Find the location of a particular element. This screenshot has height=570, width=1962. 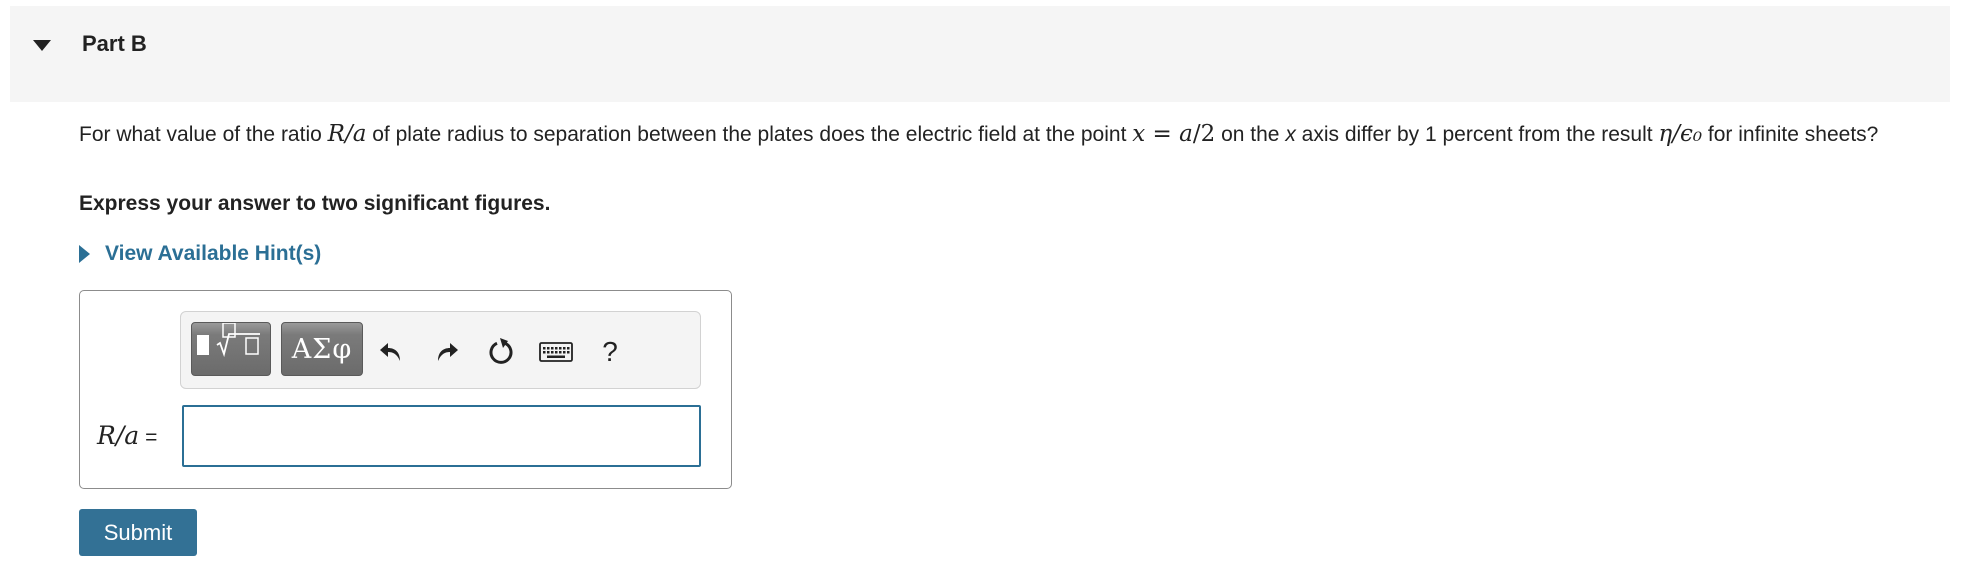

collapse-caret-icon is located at coordinates (42, 45).